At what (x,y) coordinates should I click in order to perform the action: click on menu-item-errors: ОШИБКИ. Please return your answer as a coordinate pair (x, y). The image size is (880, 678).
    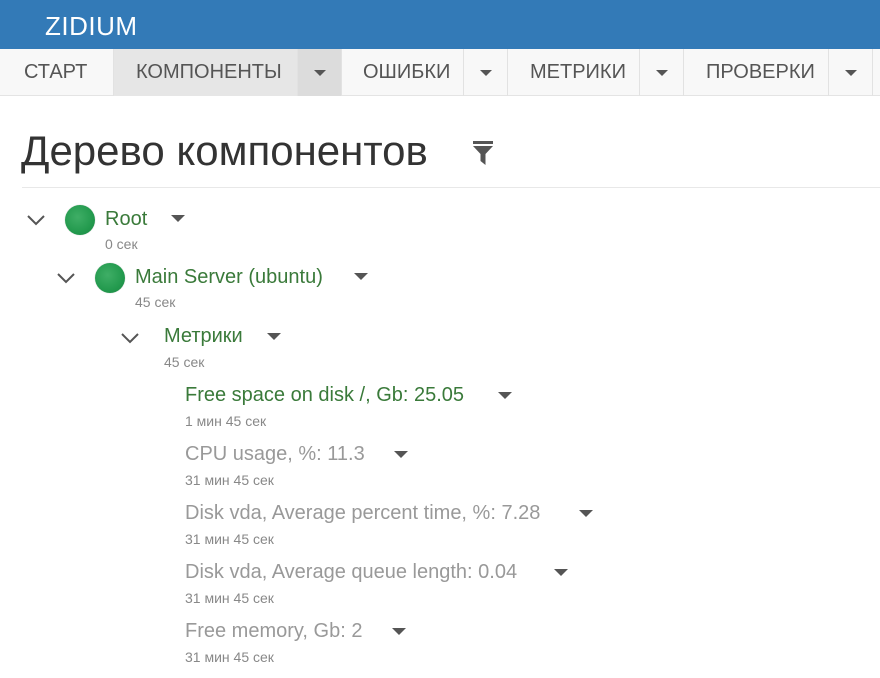
    Looking at the image, I should click on (402, 72).